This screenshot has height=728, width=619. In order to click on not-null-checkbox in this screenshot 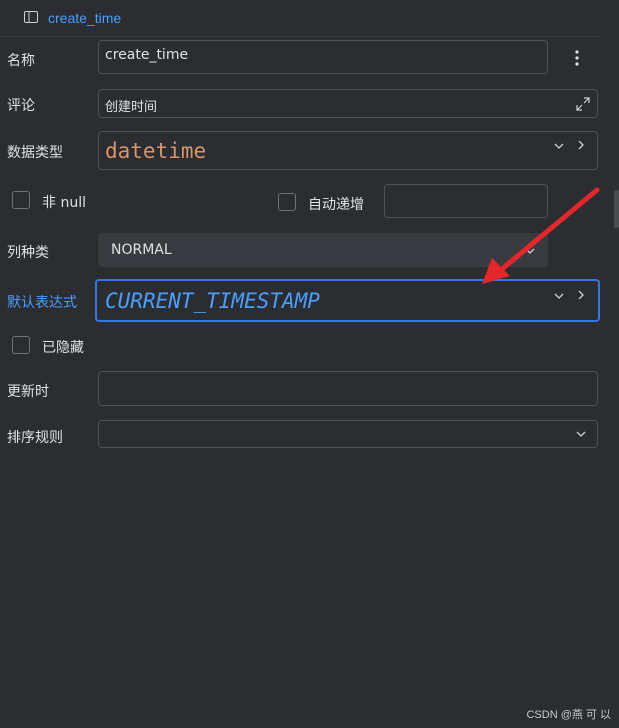, I will do `click(21, 200)`.